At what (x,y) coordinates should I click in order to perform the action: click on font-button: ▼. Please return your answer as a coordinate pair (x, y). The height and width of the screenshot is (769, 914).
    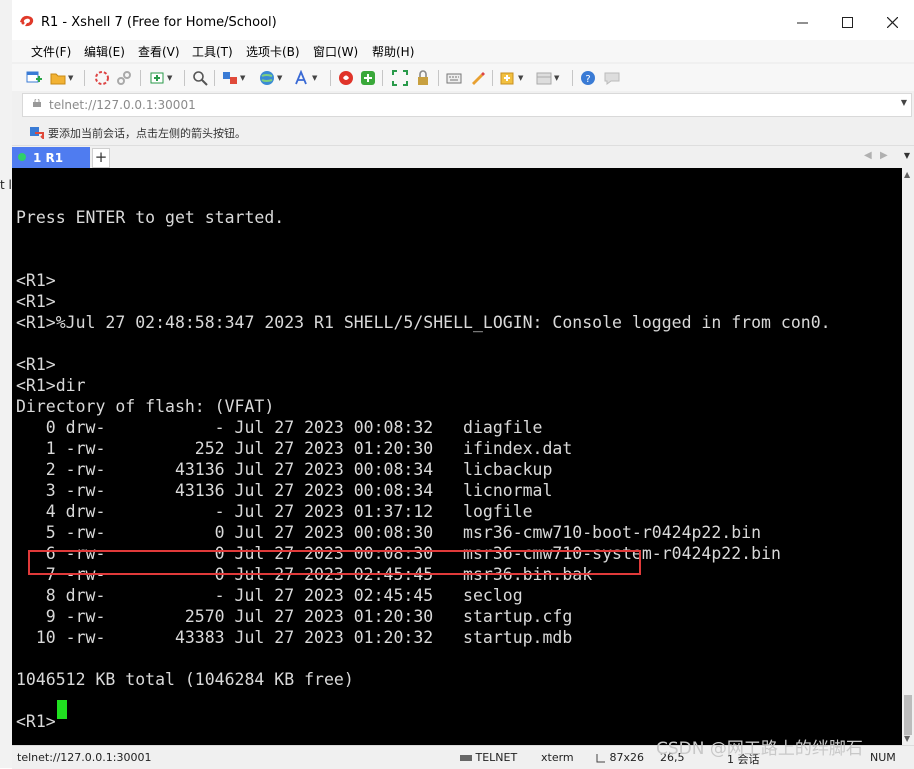
    Looking at the image, I should click on (305, 77).